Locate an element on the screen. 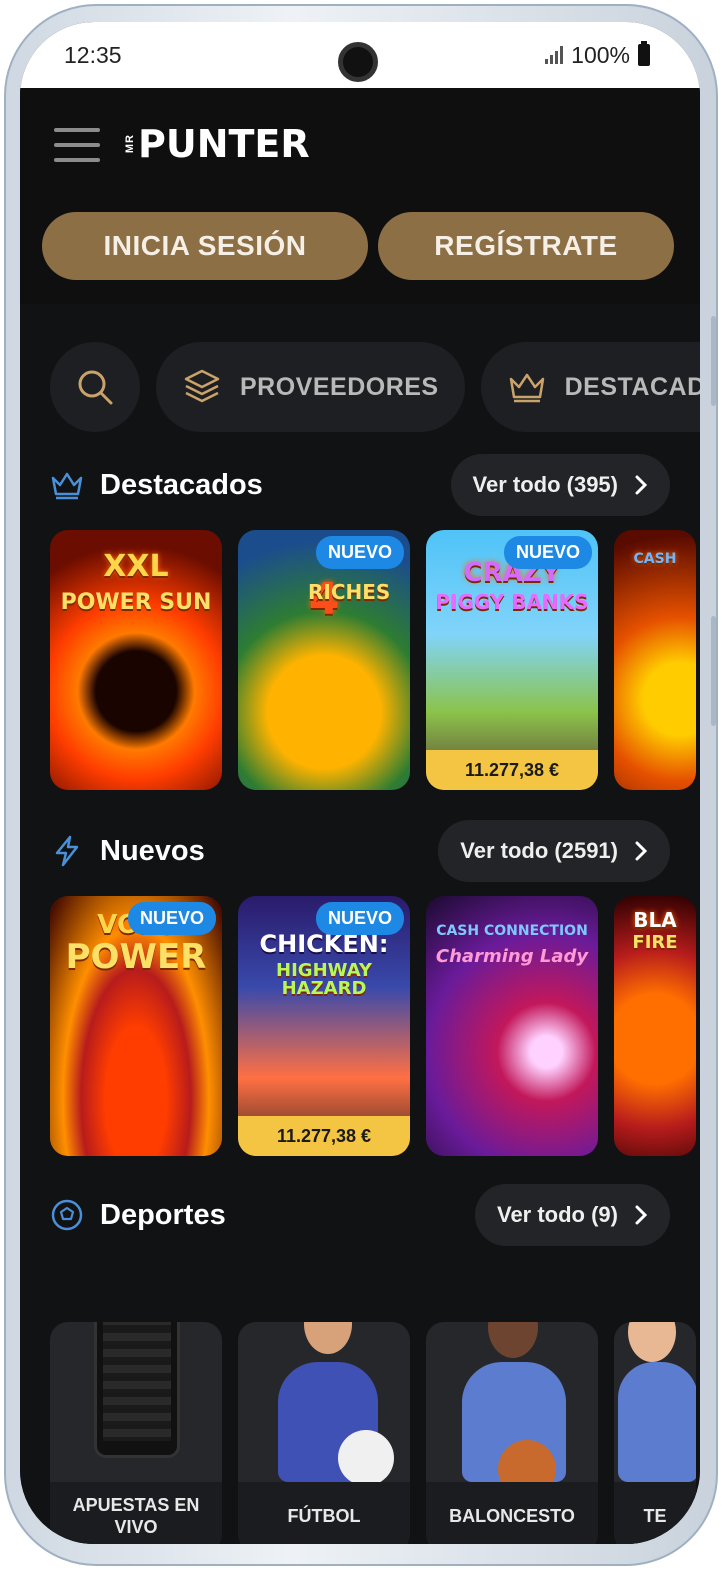 The height and width of the screenshot is (1570, 722). logo-mr: MR is located at coordinates (130, 144).